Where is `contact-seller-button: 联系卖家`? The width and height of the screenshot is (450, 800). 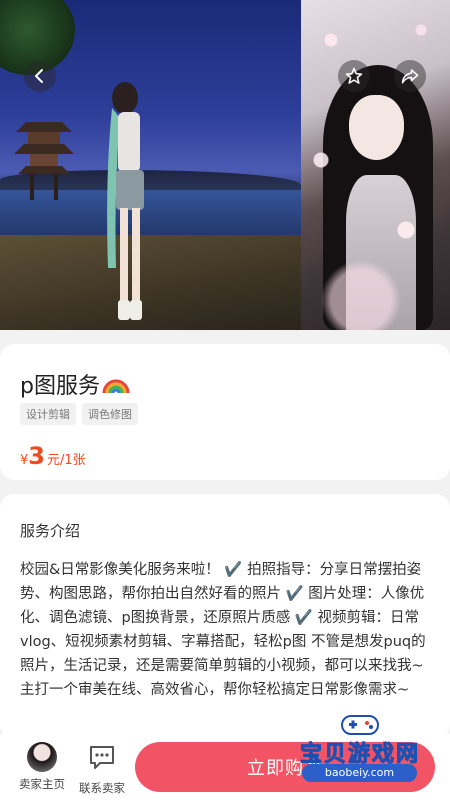 contact-seller-button: 联系卖家 is located at coordinates (102, 769).